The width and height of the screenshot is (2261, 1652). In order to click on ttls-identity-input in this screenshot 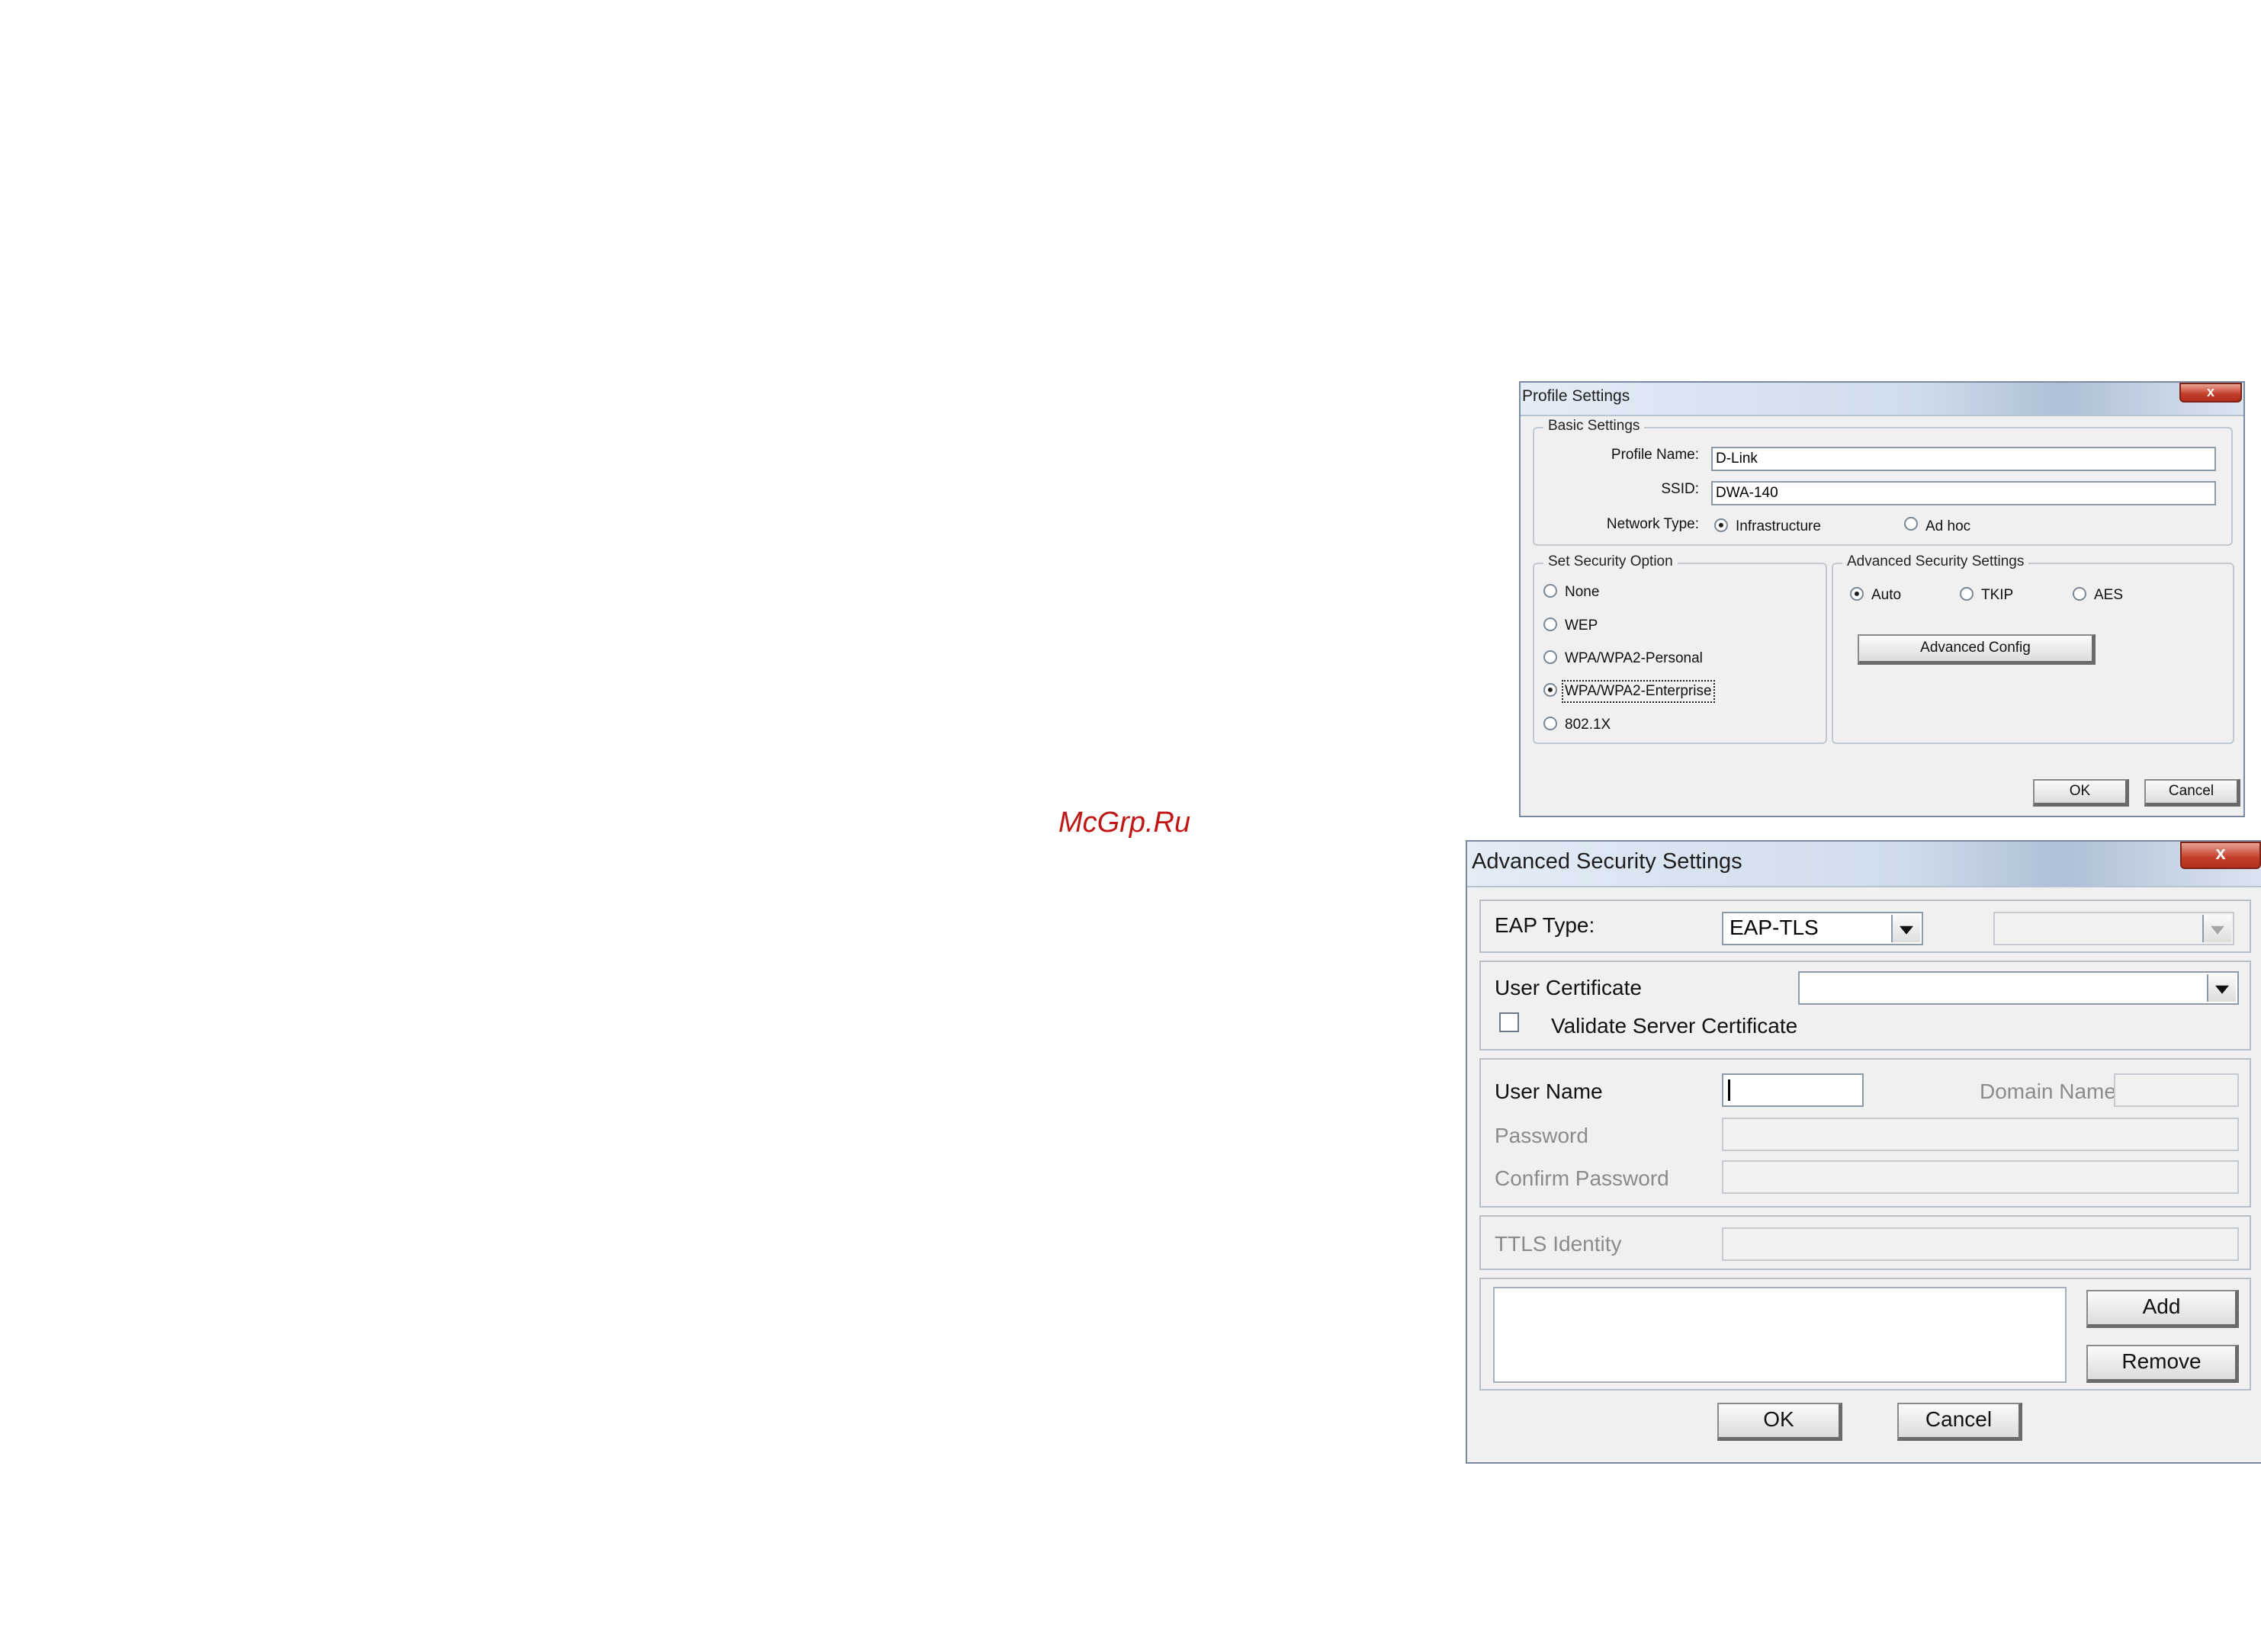, I will do `click(1980, 1244)`.